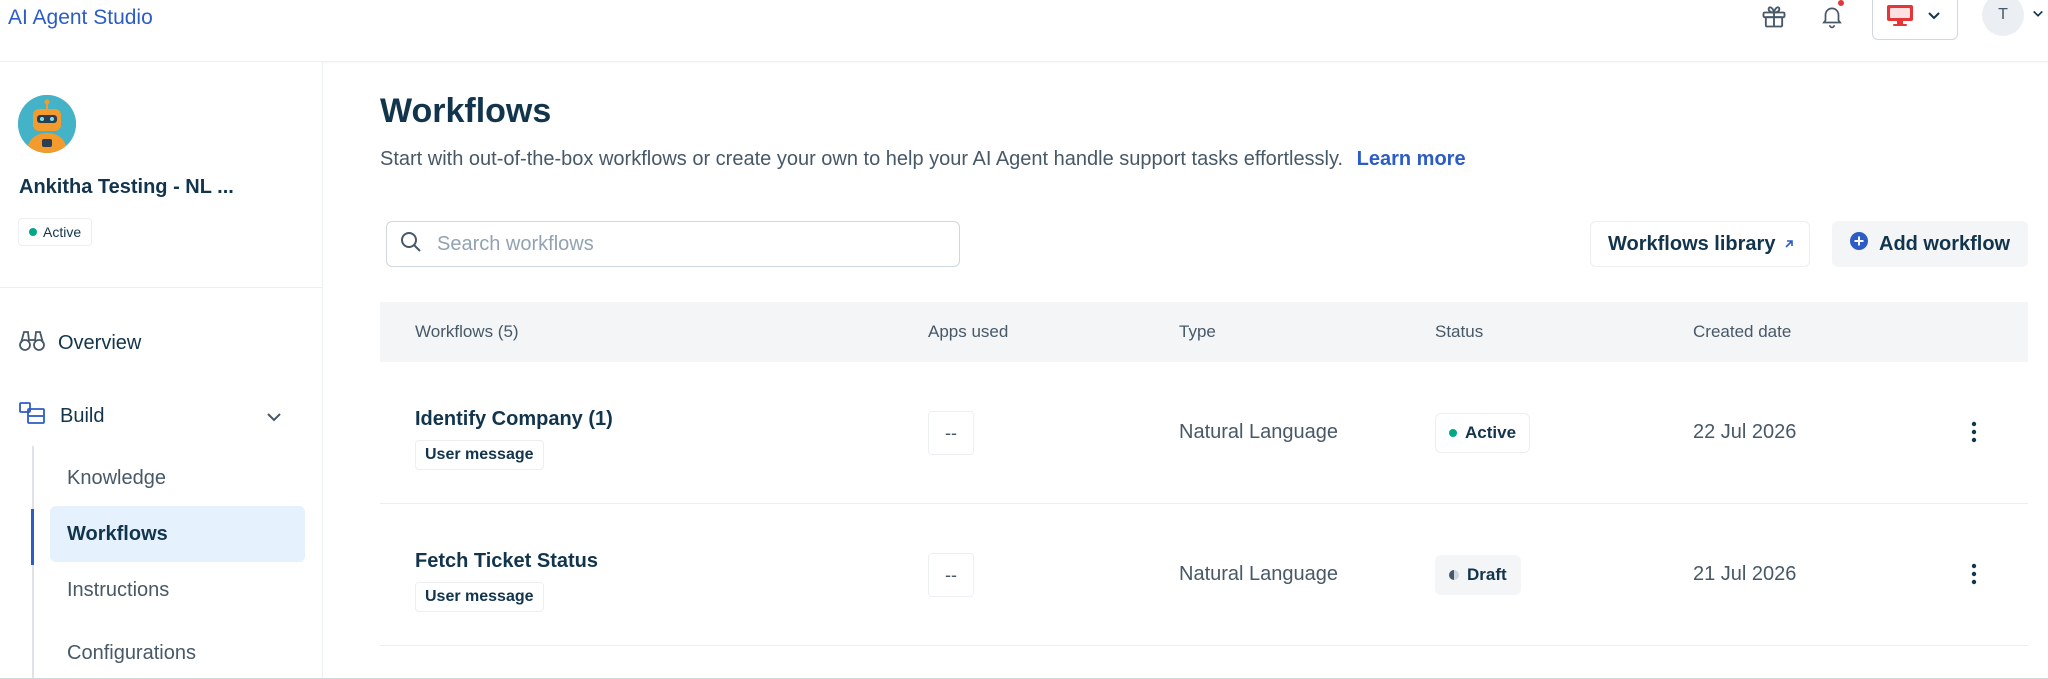 This screenshot has width=2048, height=679. I want to click on add-workflow-label: Add workflow, so click(1945, 243).